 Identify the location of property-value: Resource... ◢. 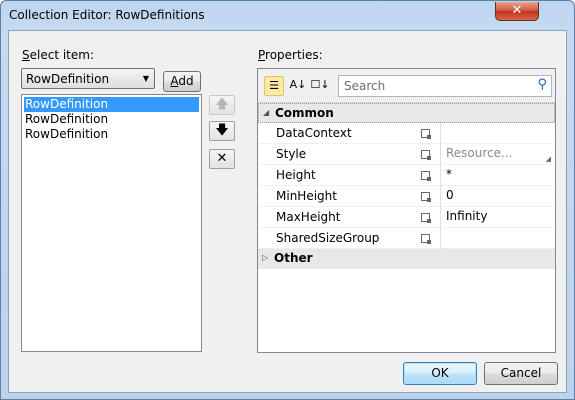
(497, 154).